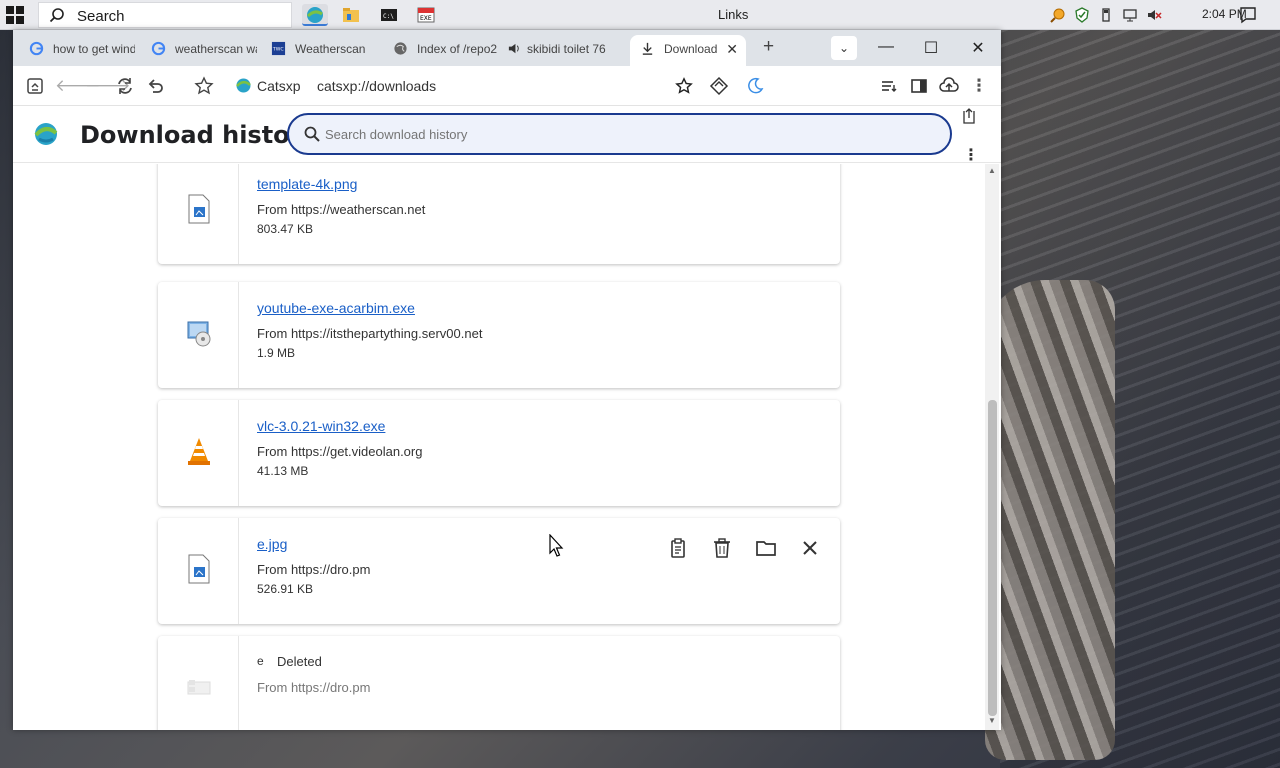 The height and width of the screenshot is (768, 1280). Describe the element at coordinates (992, 720) in the screenshot. I see `scroll-down-arrow-icon: ▼` at that location.